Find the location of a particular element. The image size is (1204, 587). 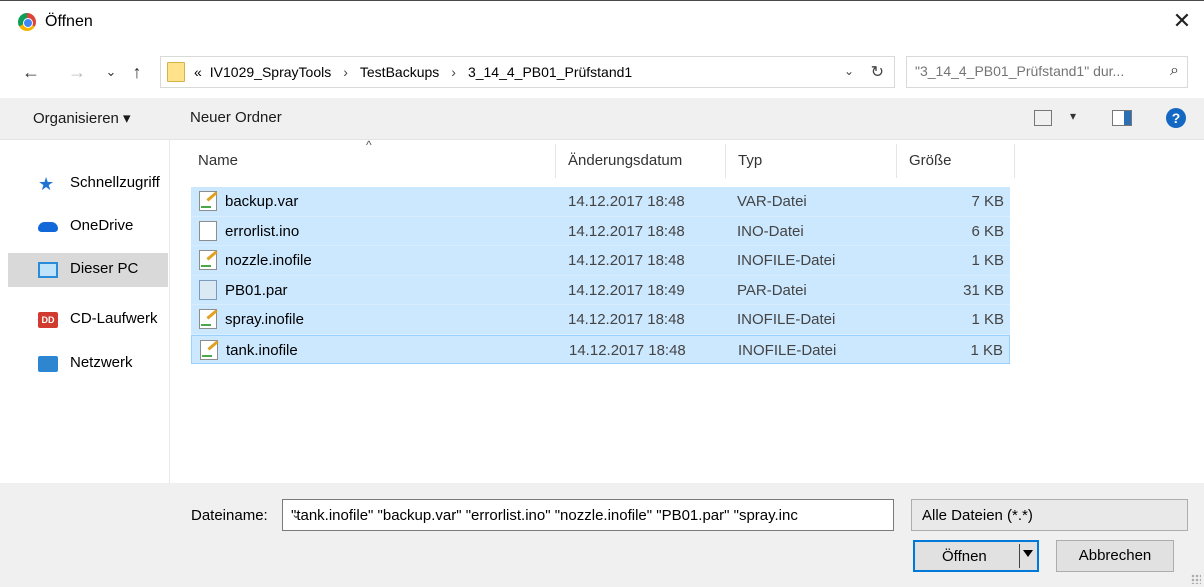

forward-arrow-icon: → is located at coordinates (77, 72).